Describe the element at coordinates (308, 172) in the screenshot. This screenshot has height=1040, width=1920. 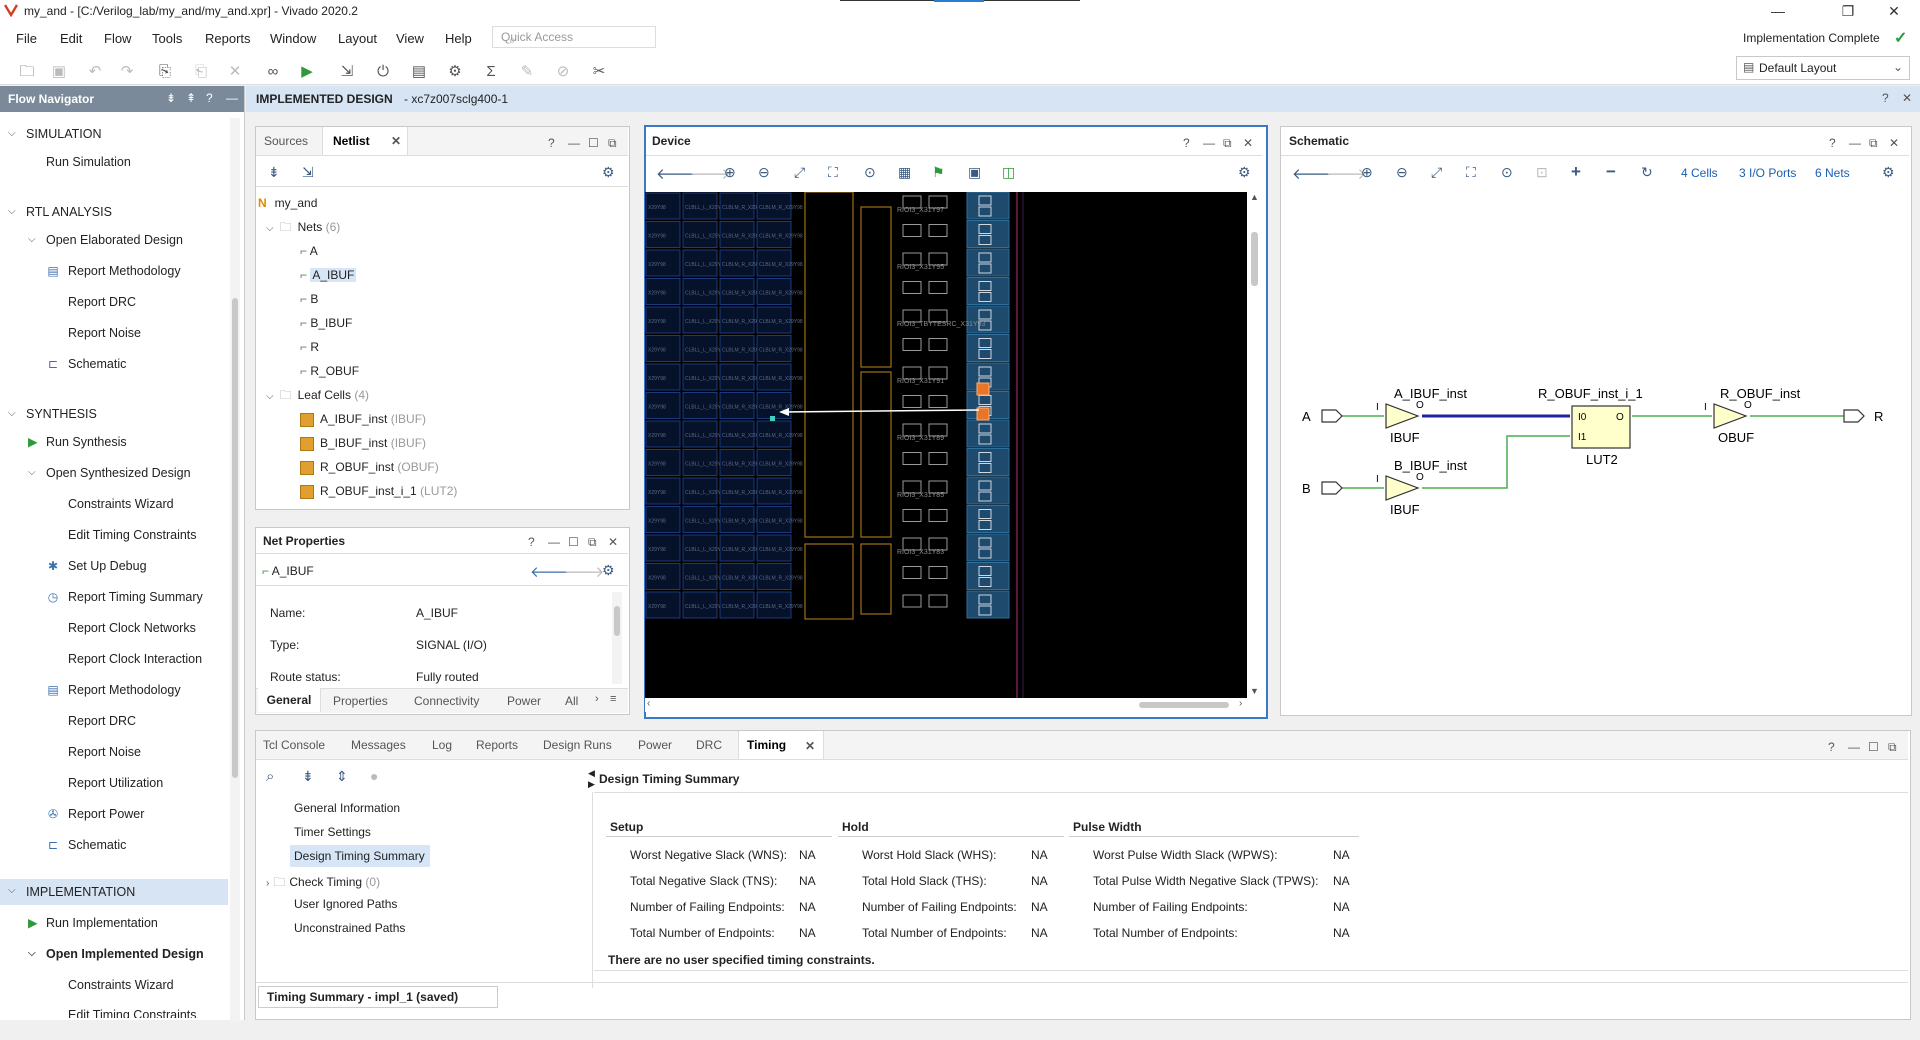
I see `expand-icon: ⇲` at that location.